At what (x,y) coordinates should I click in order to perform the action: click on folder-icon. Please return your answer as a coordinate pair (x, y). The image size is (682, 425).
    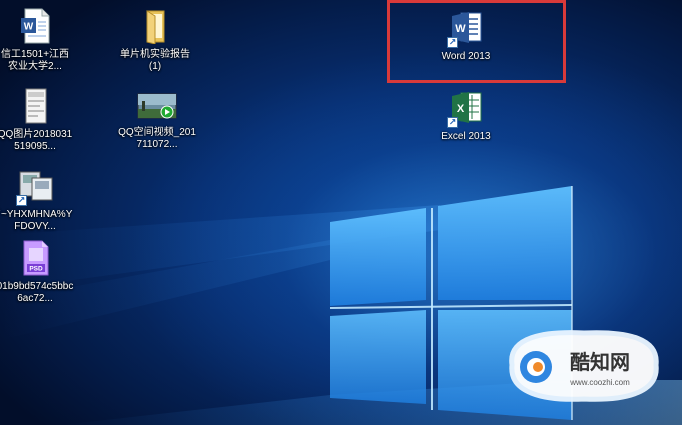
    Looking at the image, I should click on (155, 26).